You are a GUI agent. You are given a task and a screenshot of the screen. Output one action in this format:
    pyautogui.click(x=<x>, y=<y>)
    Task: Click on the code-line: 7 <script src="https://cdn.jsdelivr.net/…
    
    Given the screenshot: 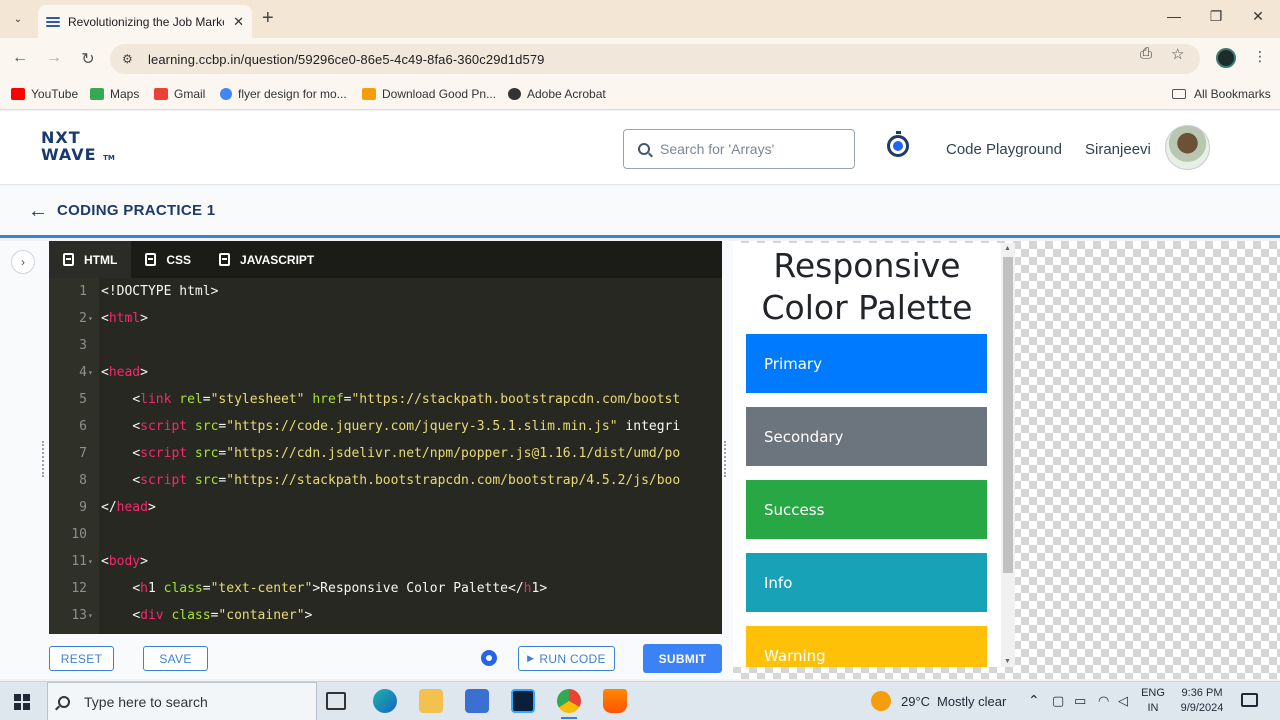 What is the action you would take?
    pyautogui.click(x=385, y=453)
    